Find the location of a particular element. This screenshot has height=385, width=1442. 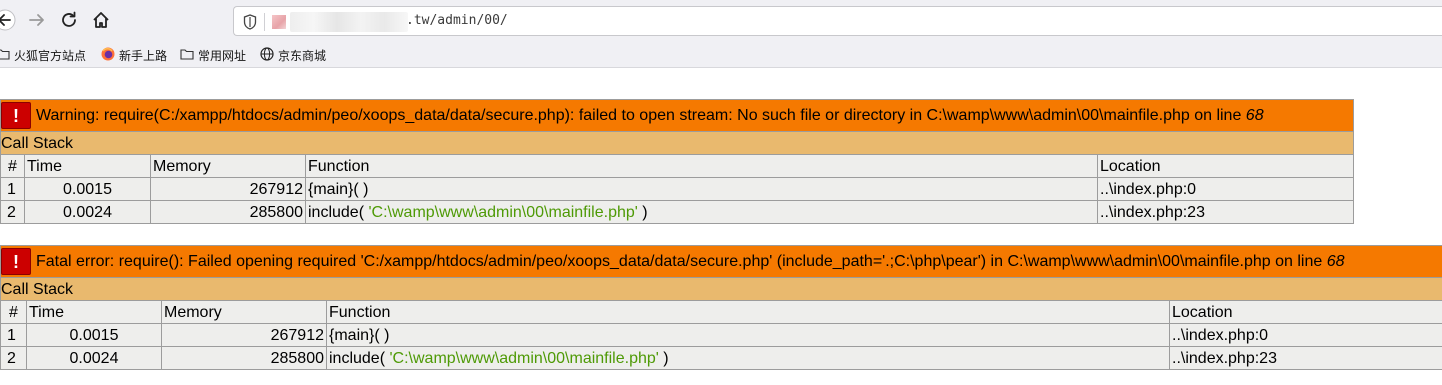

url-bar: .tw/admin/00/ is located at coordinates (837, 21).